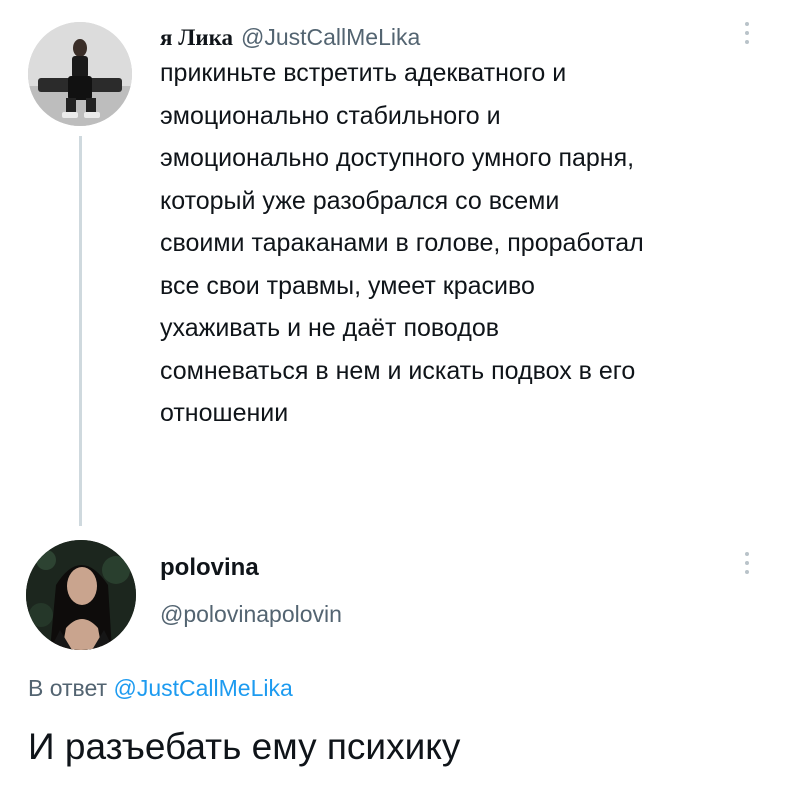 This screenshot has width=793, height=800. Describe the element at coordinates (251, 614) in the screenshot. I see `tweet2-handle: @polovinapolovin` at that location.